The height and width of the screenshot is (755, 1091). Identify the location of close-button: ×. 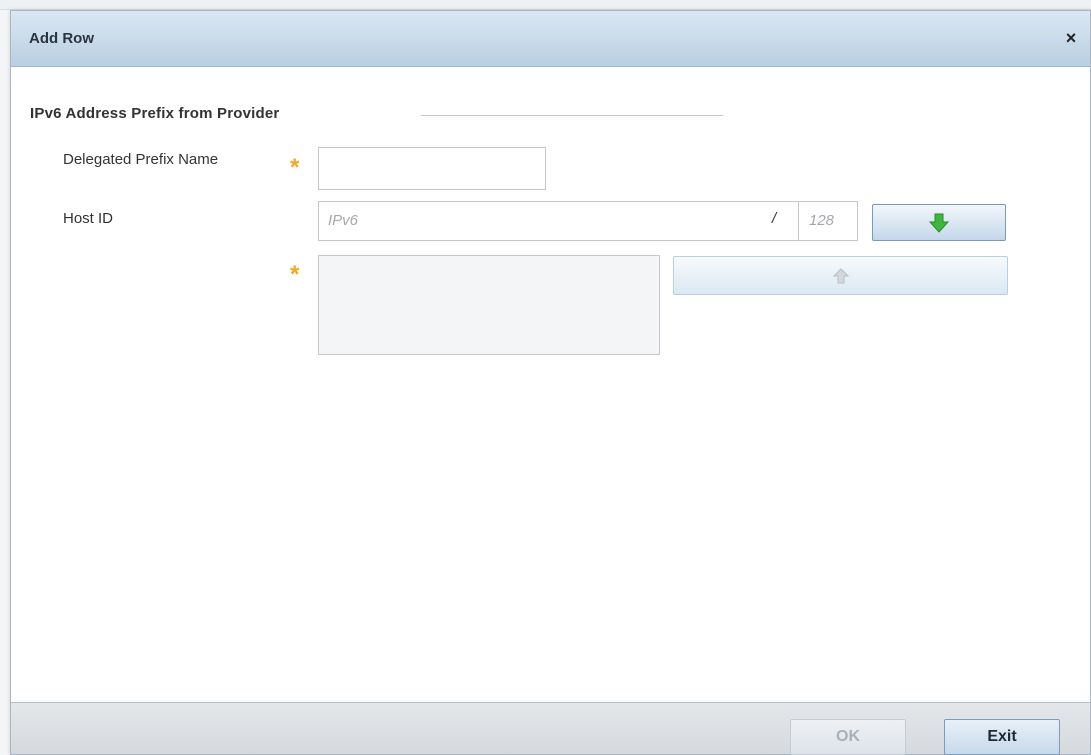
(1071, 38).